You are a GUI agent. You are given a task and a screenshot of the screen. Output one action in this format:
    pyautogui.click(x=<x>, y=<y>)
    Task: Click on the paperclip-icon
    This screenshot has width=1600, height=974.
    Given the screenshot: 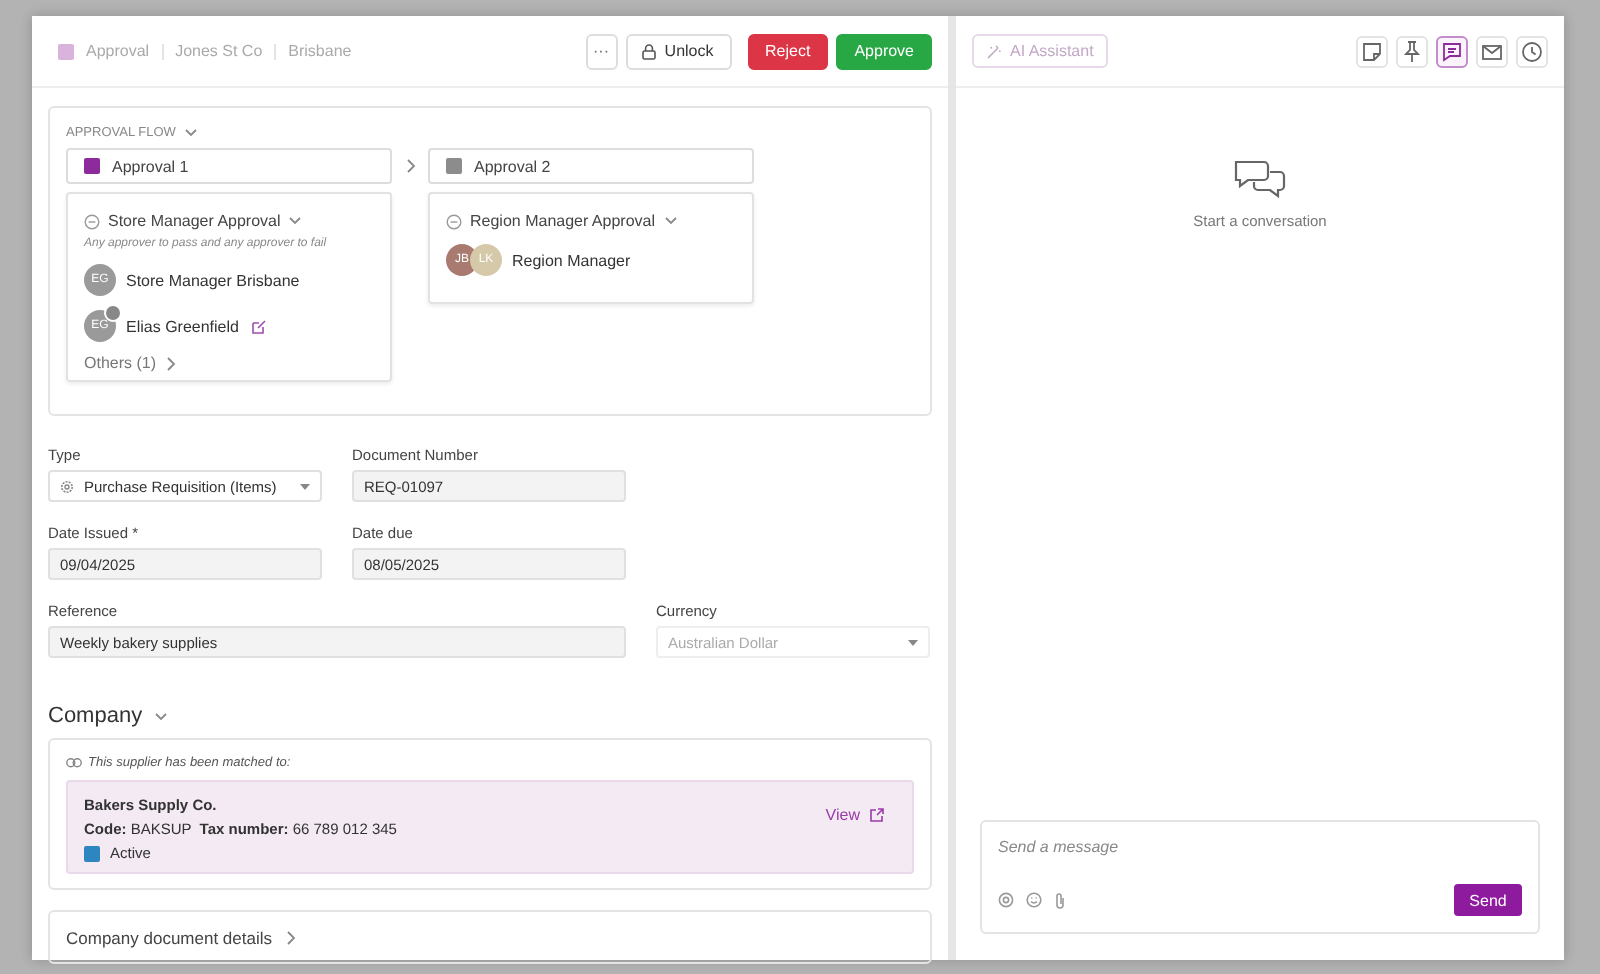 What is the action you would take?
    pyautogui.click(x=1060, y=900)
    